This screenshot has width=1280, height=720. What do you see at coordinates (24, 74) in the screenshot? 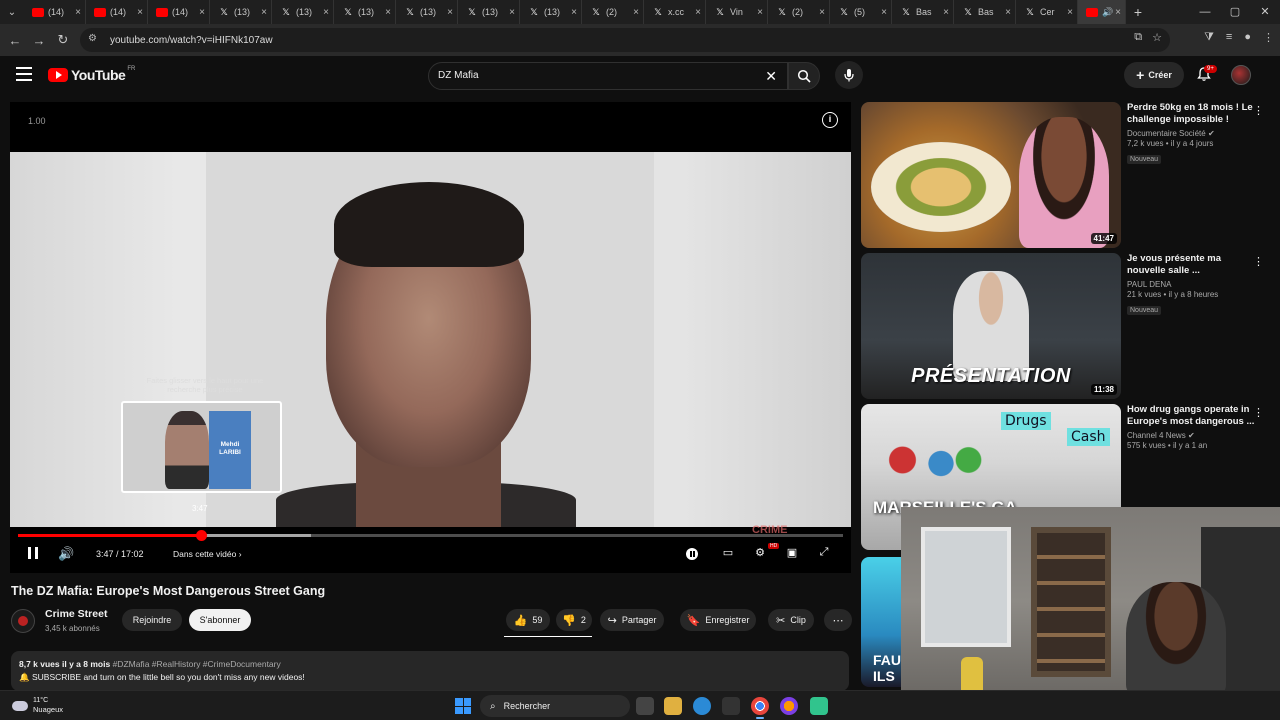
I see `menu-icon` at bounding box center [24, 74].